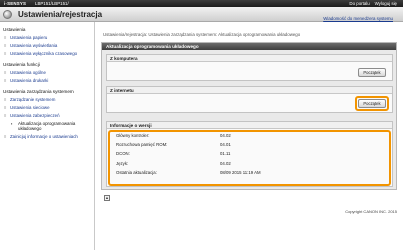 The width and height of the screenshot is (403, 250). What do you see at coordinates (249, 58) in the screenshot?
I see `from-computer-title: Z komputera` at bounding box center [249, 58].